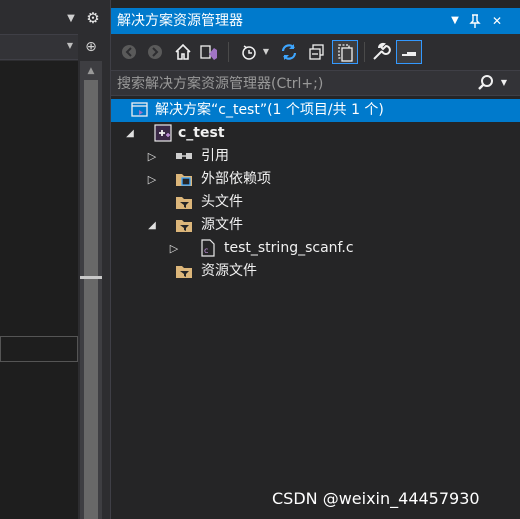 This screenshot has height=519, width=520. What do you see at coordinates (317, 52) in the screenshot?
I see `collapse-all-icon` at bounding box center [317, 52].